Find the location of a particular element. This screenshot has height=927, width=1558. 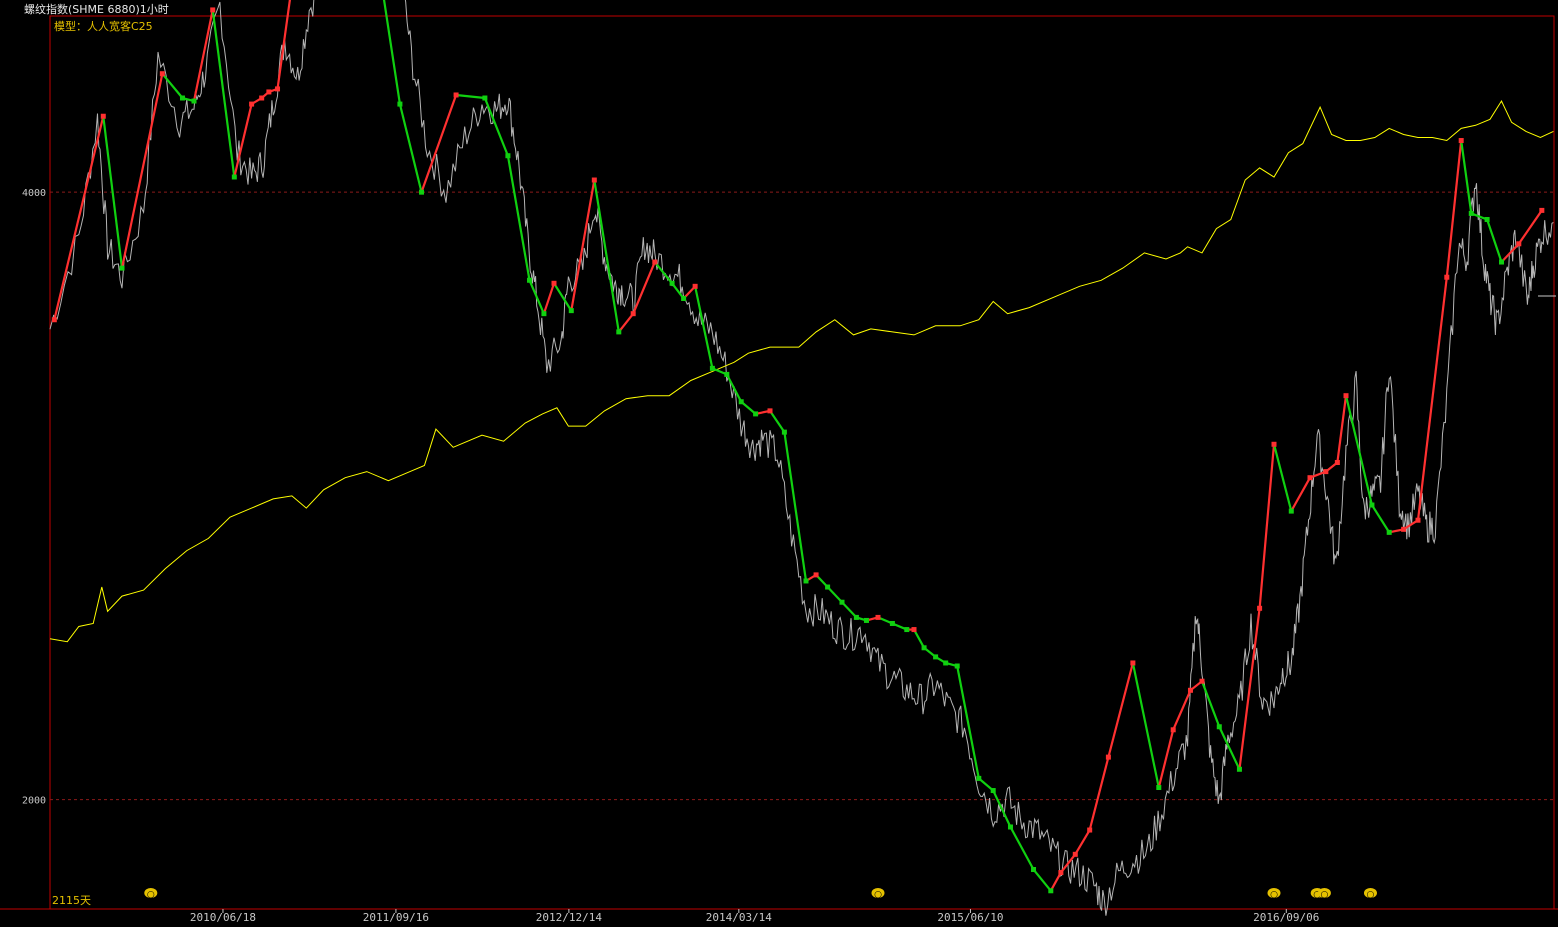

x-tick-label-5: 2016/09/06 is located at coordinates (1286, 917).